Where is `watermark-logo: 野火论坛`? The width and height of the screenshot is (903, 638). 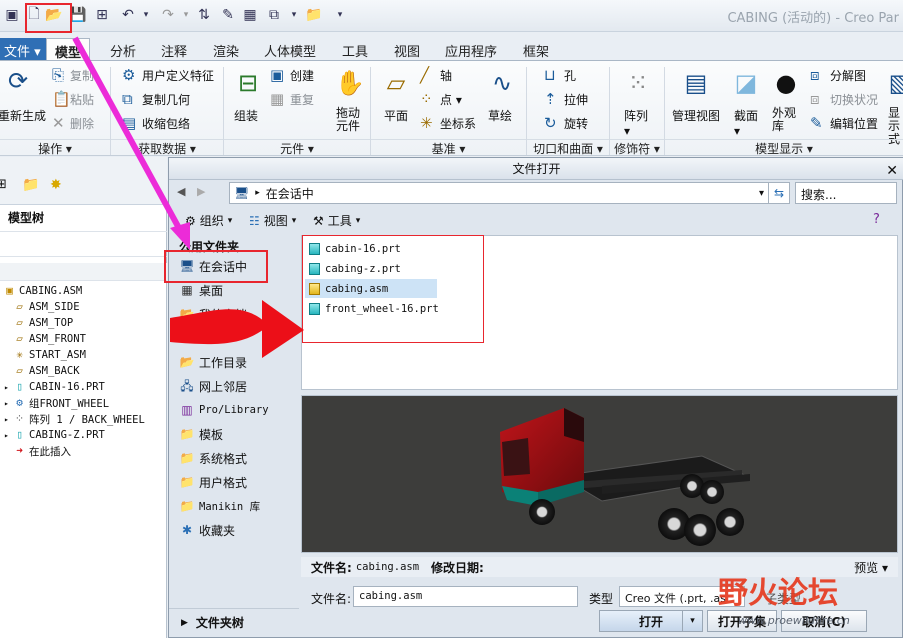 watermark-logo: 野火论坛 is located at coordinates (778, 593).